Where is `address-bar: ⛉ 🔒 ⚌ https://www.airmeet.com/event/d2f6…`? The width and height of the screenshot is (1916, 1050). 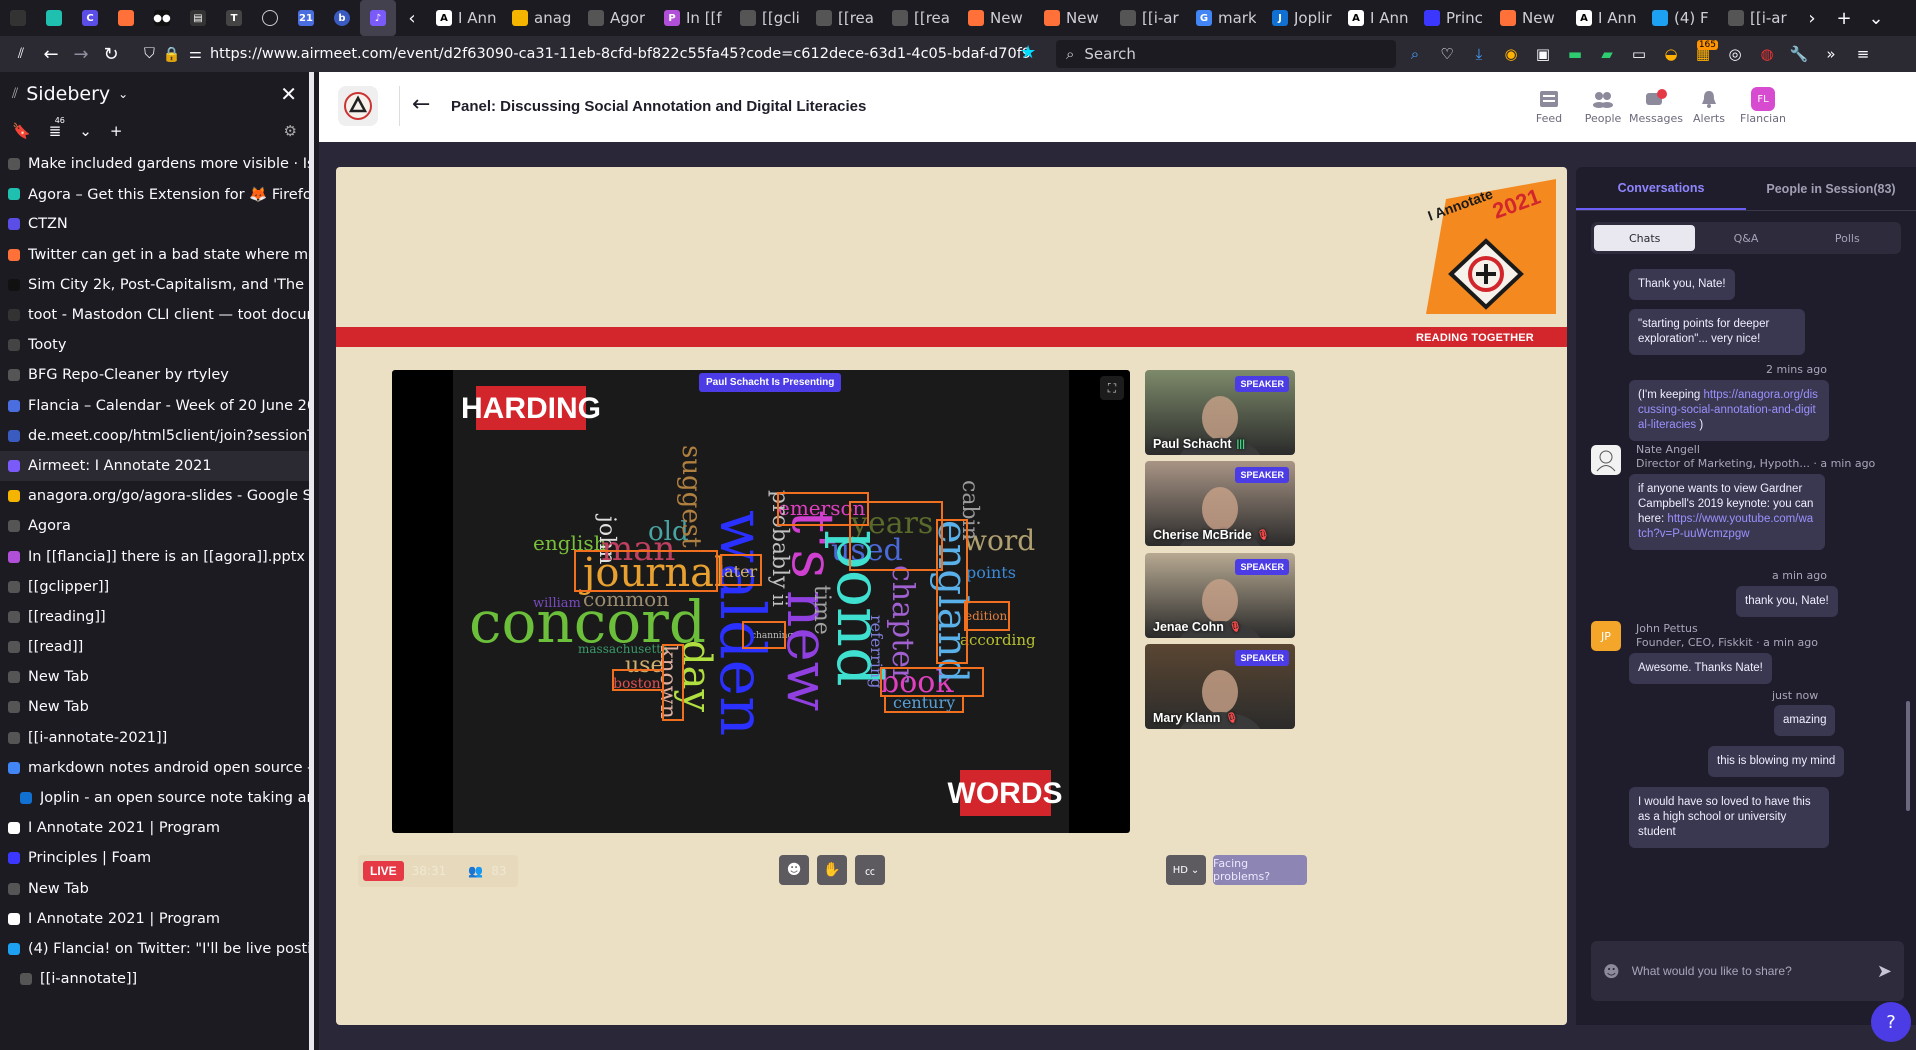
address-bar: ⛉ 🔒 ⚌ https://www.airmeet.com/event/d2f6… is located at coordinates (594, 54).